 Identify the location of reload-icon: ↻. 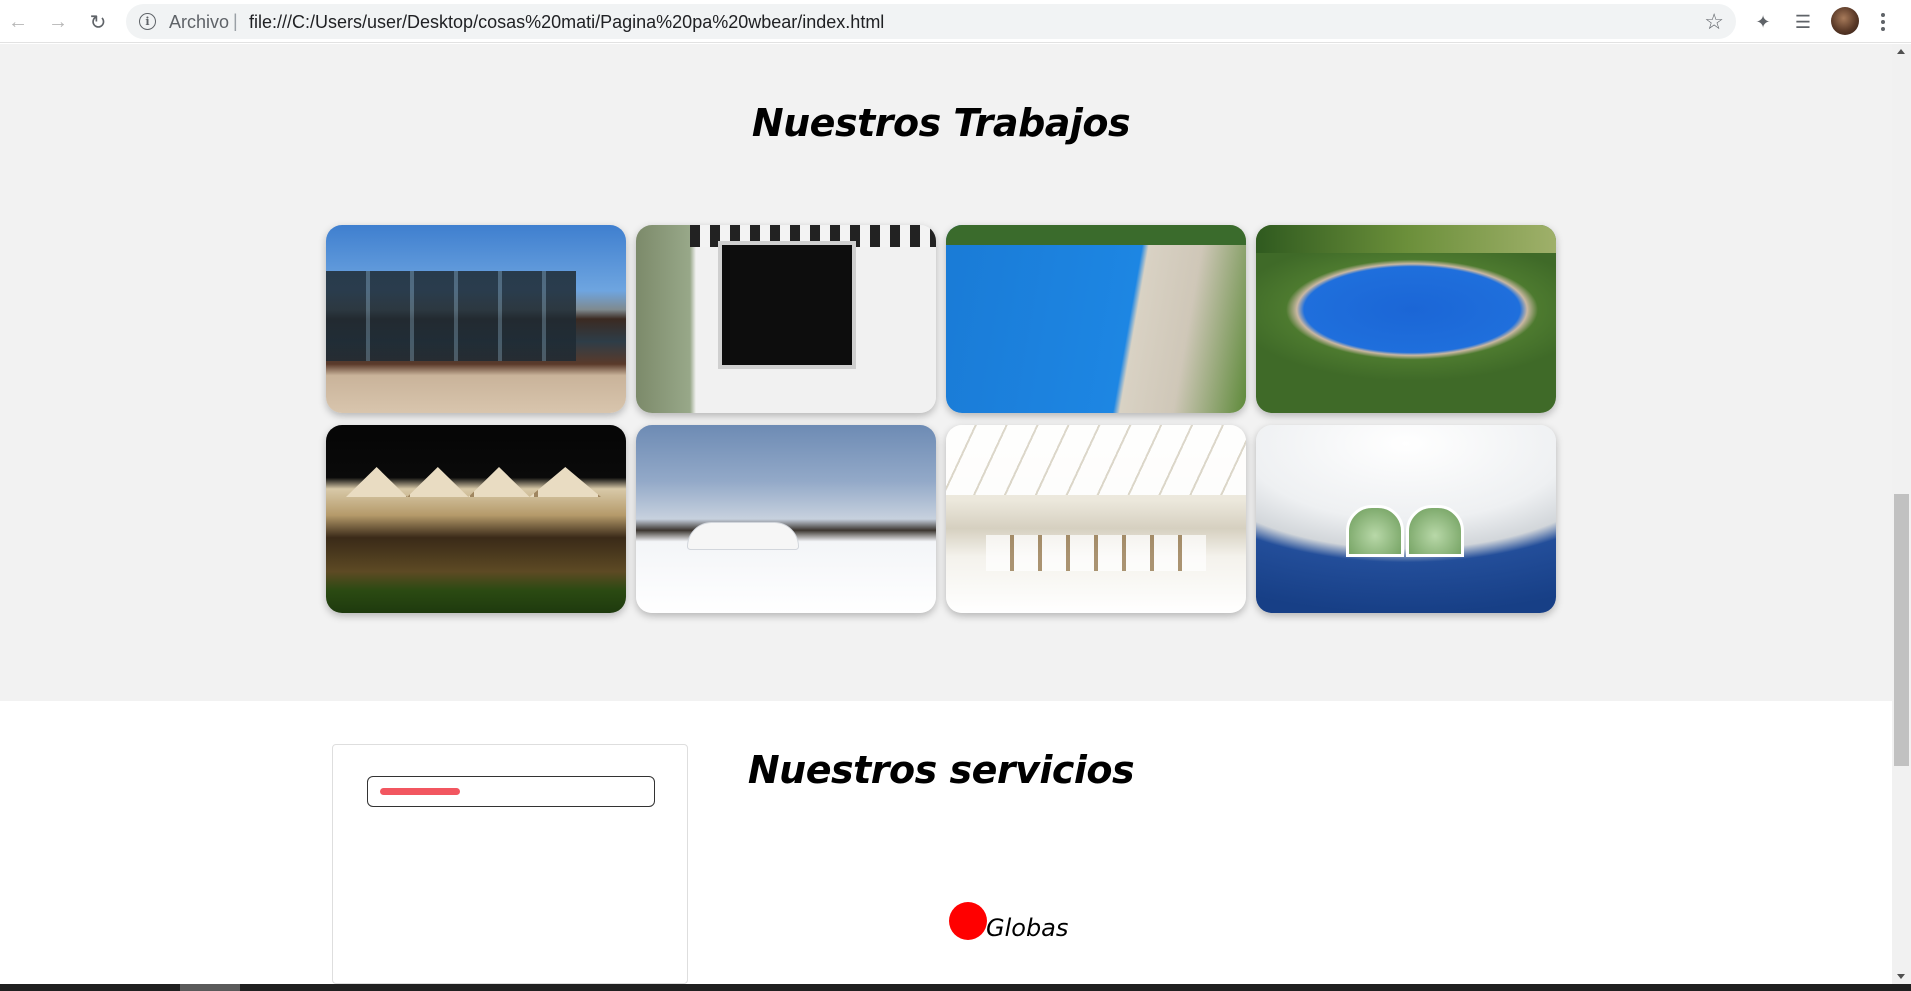
(98, 22).